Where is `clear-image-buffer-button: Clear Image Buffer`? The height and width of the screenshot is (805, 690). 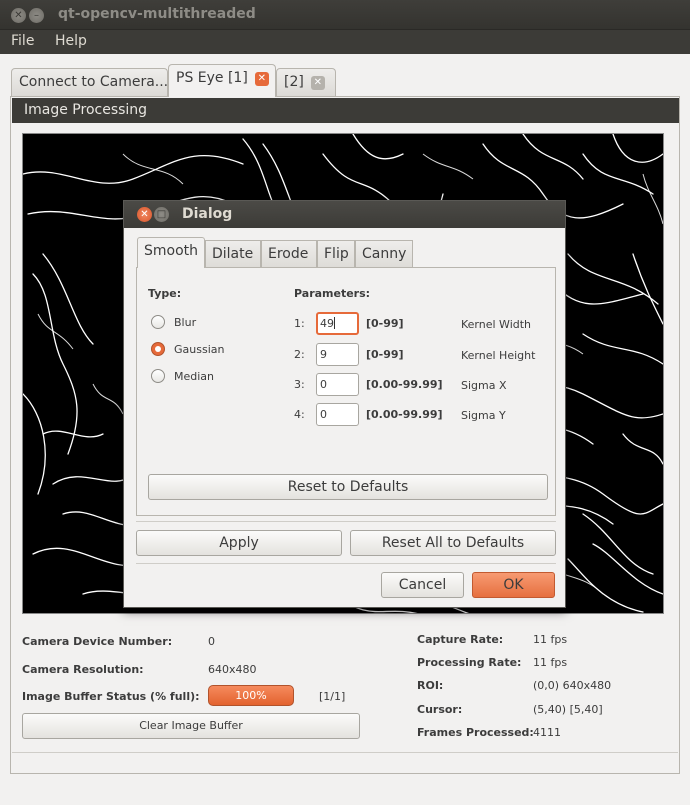
clear-image-buffer-button: Clear Image Buffer is located at coordinates (191, 726).